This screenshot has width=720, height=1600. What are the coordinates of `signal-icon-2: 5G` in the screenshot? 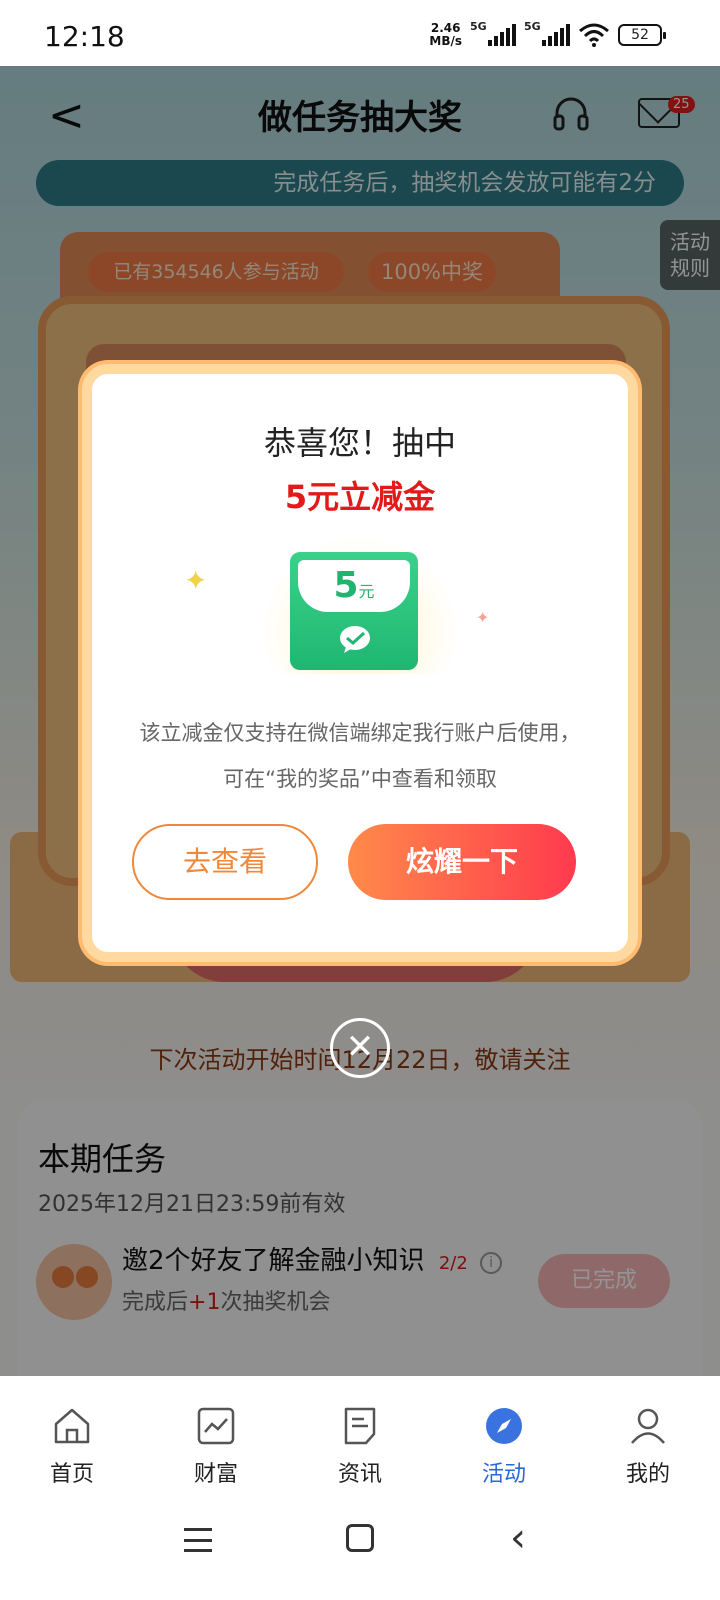 It's located at (547, 33).